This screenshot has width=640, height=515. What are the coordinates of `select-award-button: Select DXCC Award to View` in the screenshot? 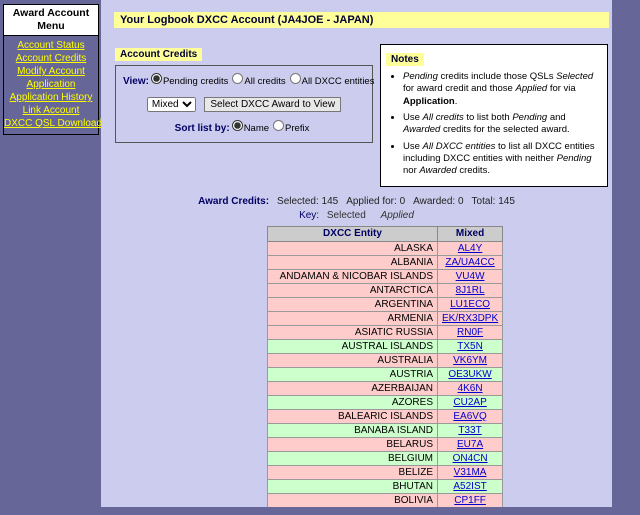 It's located at (273, 104).